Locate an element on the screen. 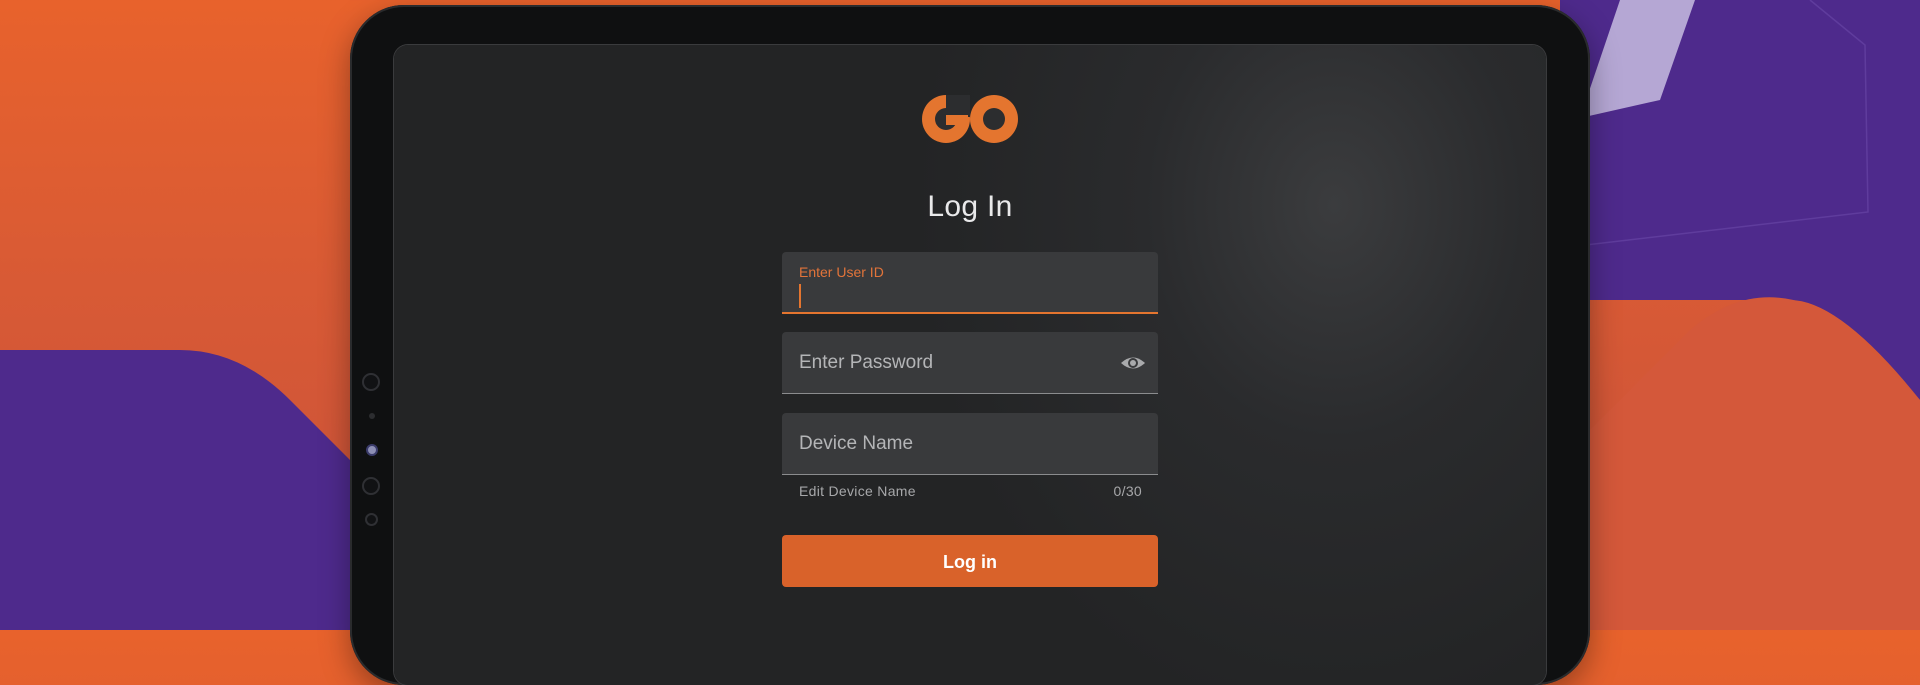  user-id-field: Enter User ID is located at coordinates (970, 283).